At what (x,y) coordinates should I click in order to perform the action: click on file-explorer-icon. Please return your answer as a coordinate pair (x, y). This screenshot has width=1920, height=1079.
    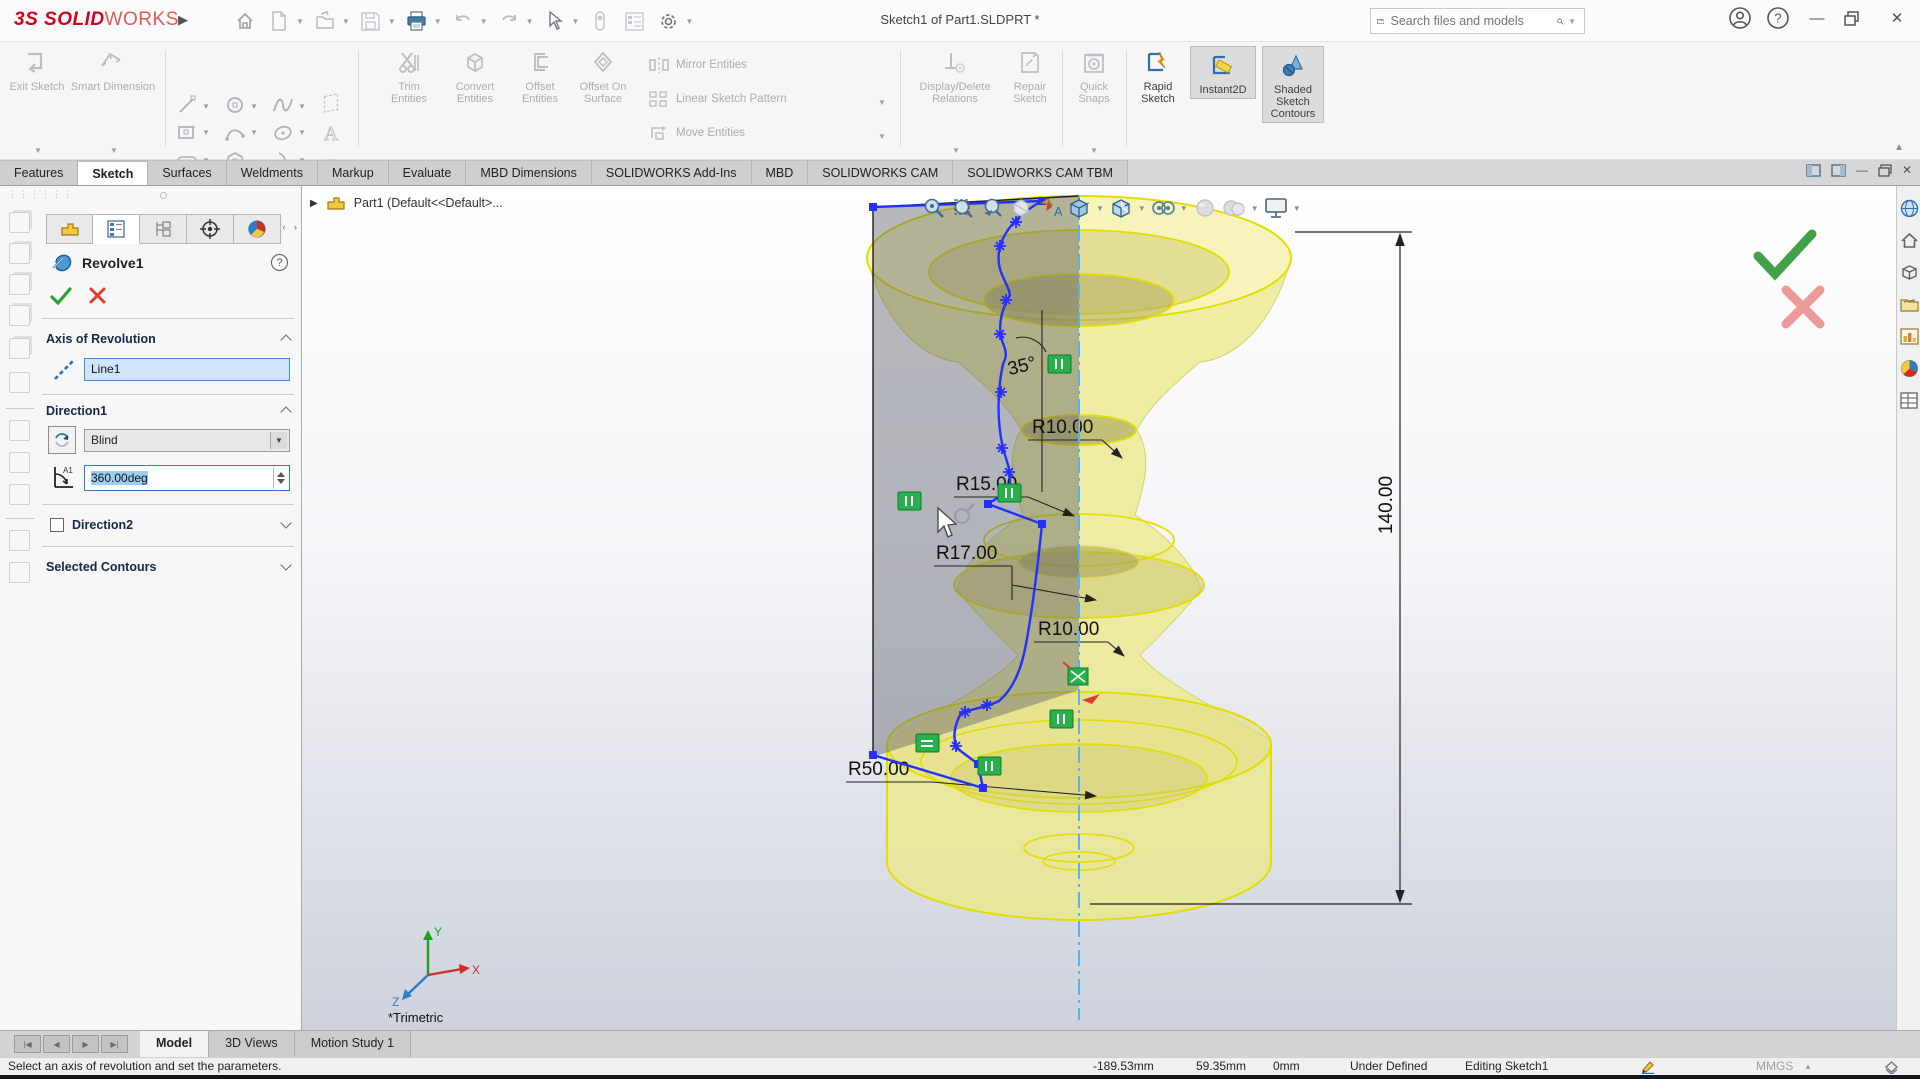
    Looking at the image, I should click on (1909, 304).